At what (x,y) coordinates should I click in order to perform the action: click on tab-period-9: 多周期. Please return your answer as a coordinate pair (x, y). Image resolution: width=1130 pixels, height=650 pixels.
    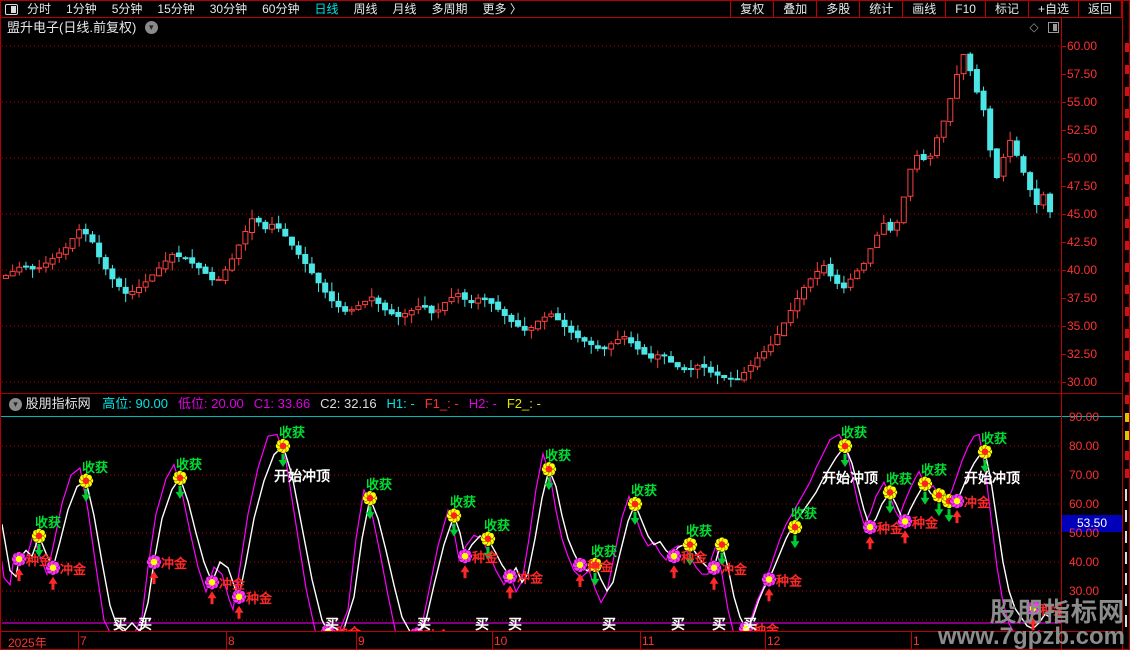
    Looking at the image, I should click on (450, 9).